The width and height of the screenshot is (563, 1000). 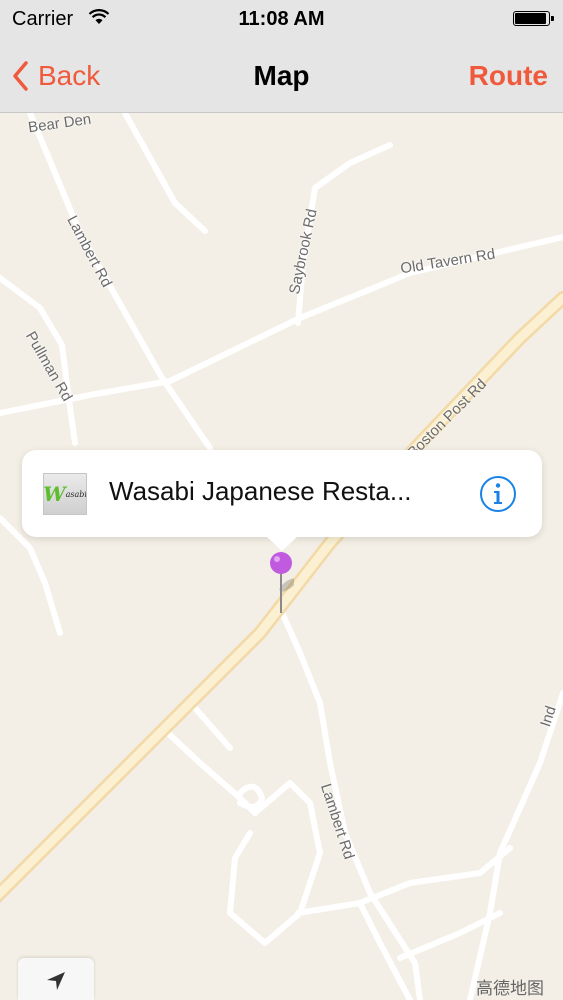 I want to click on map-attribution: 高德地图, so click(x=510, y=988).